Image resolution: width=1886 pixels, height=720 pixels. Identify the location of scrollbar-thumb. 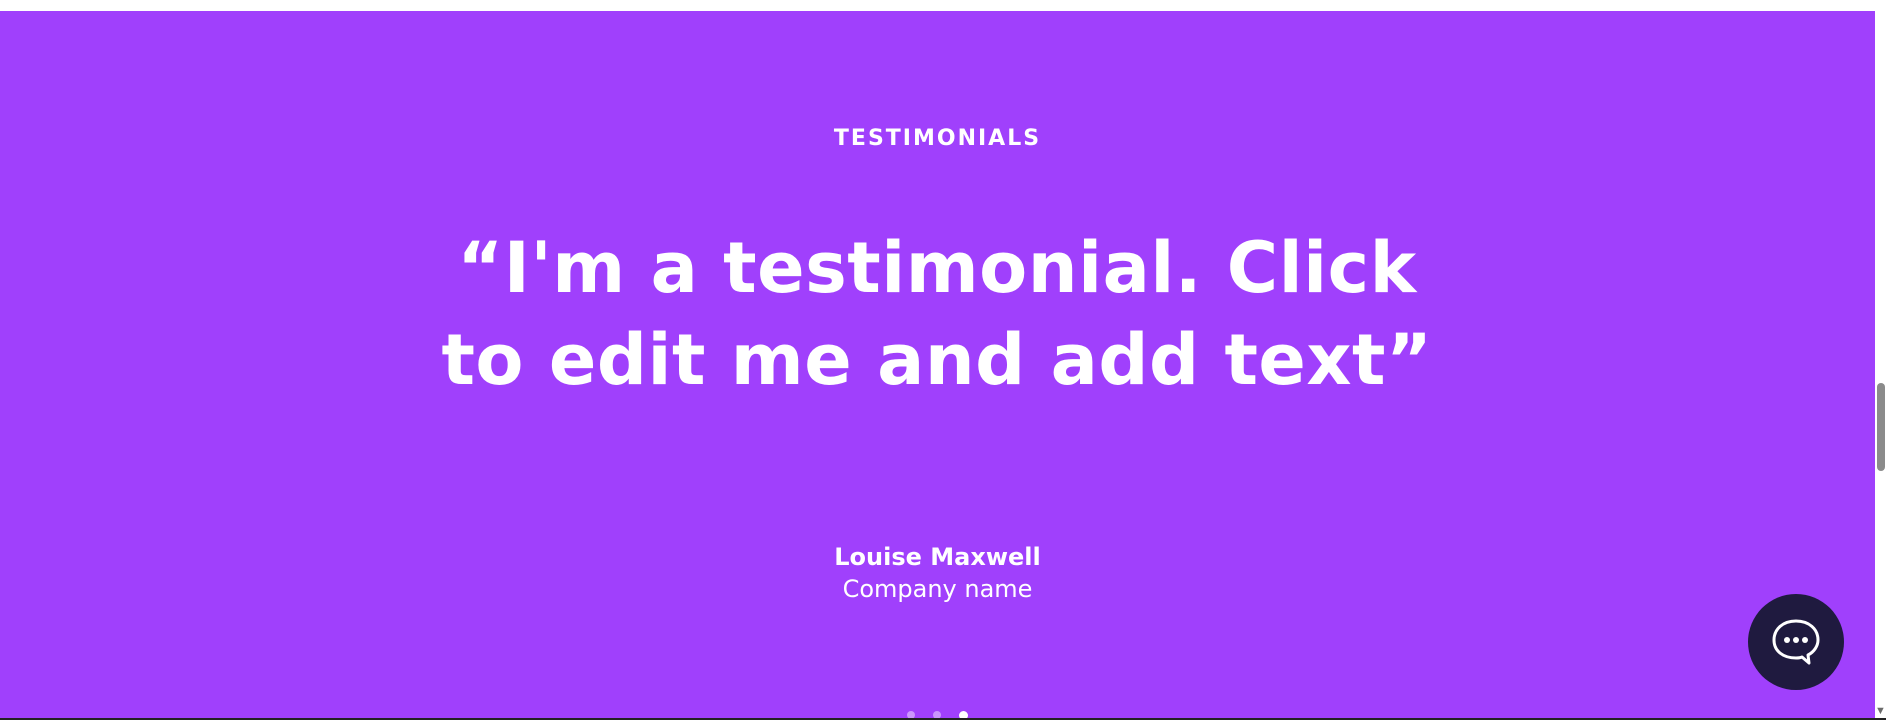
(1881, 427).